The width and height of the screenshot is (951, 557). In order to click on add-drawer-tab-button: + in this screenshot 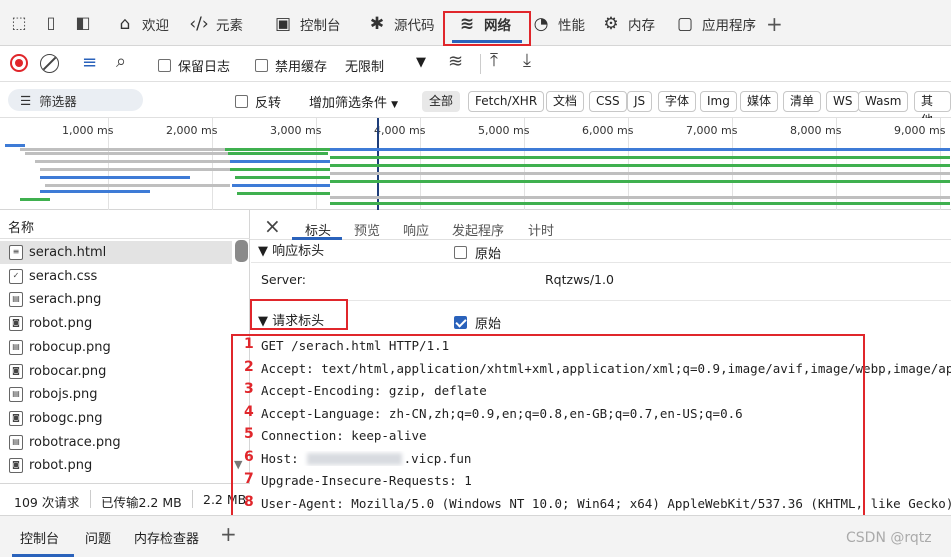, I will do `click(228, 534)`.